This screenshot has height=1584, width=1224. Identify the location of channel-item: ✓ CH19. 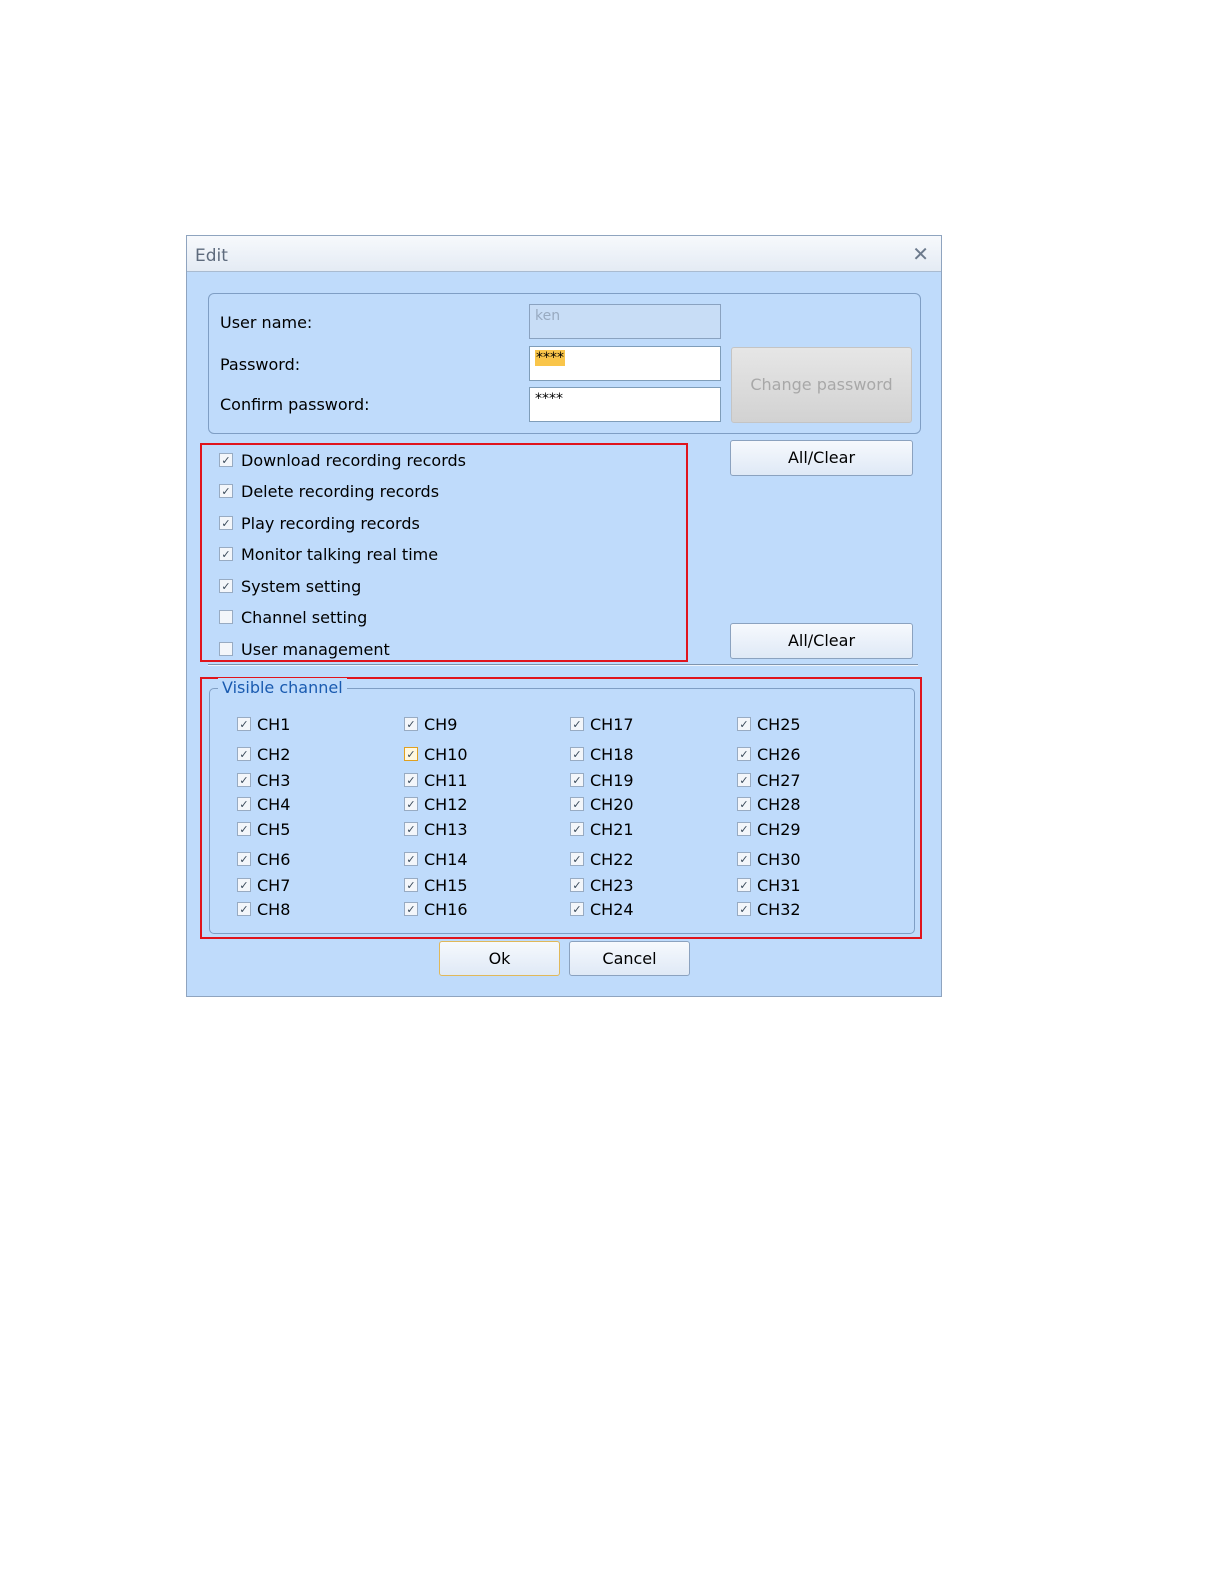
(602, 780).